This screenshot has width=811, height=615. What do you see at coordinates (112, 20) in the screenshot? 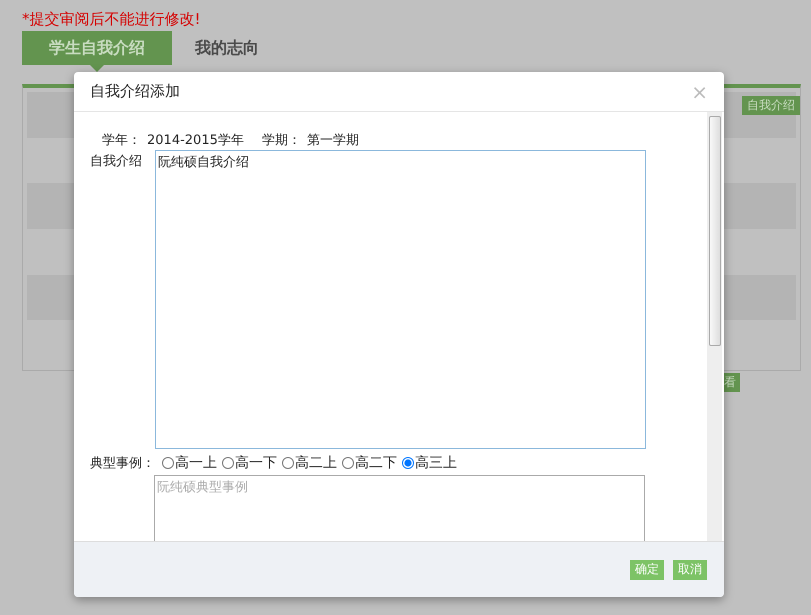
I see `warning-text: *提交审阅后不能进行修改!` at bounding box center [112, 20].